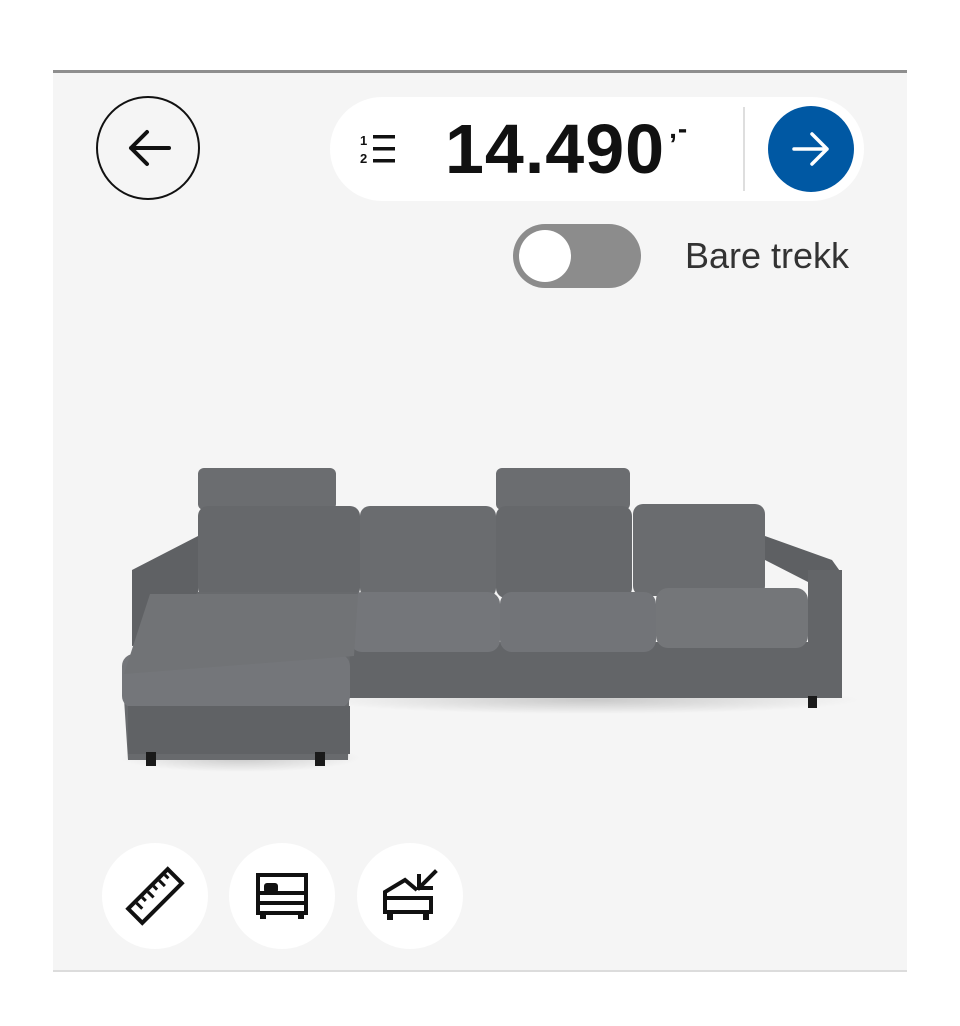 The width and height of the screenshot is (960, 1026). I want to click on storage-chaise-icon, so click(410, 894).